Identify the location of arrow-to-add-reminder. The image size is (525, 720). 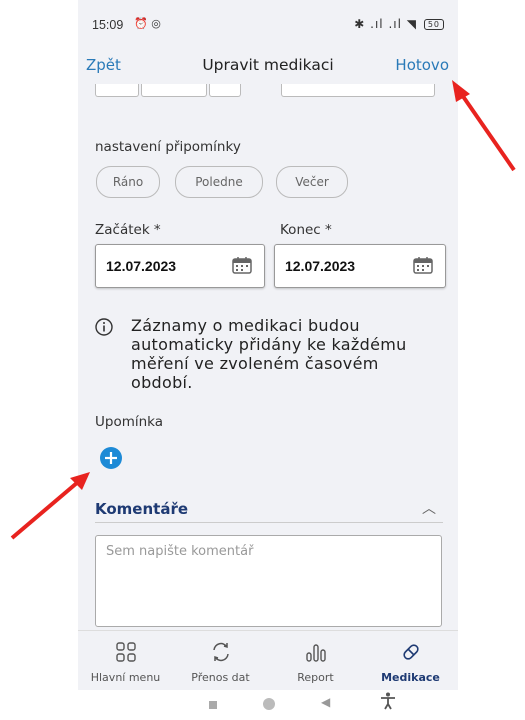
(50, 506).